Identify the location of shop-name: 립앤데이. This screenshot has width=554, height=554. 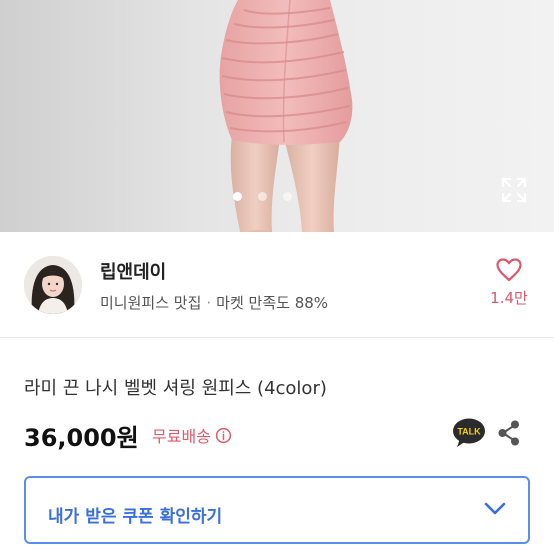
(133, 271).